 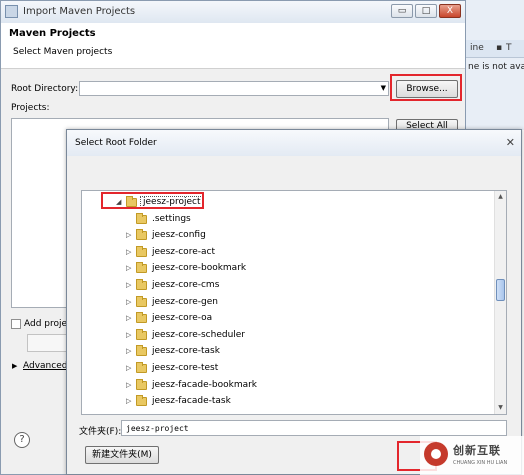 I want to click on new-folder-button: 新建文件夹(M), so click(x=122, y=455).